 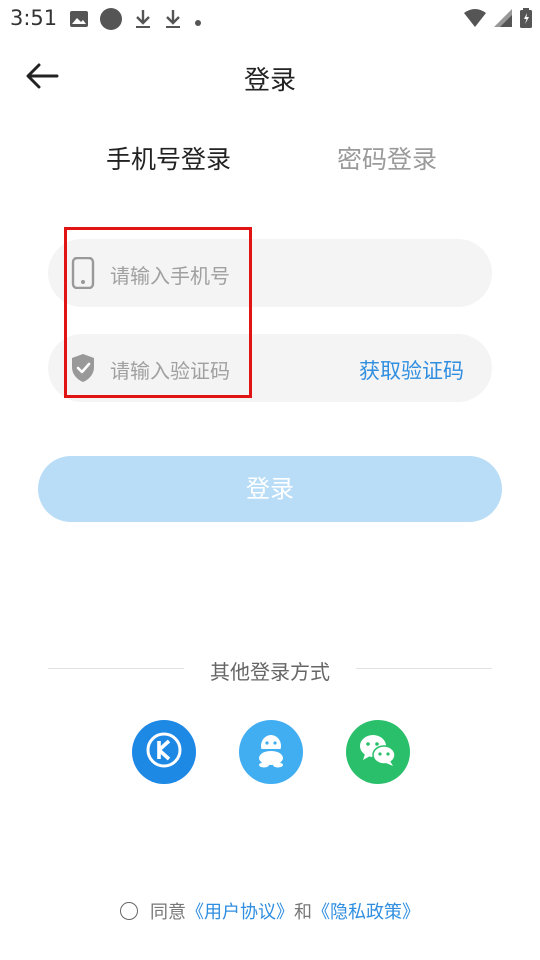 I want to click on circle-icon, so click(x=111, y=21).